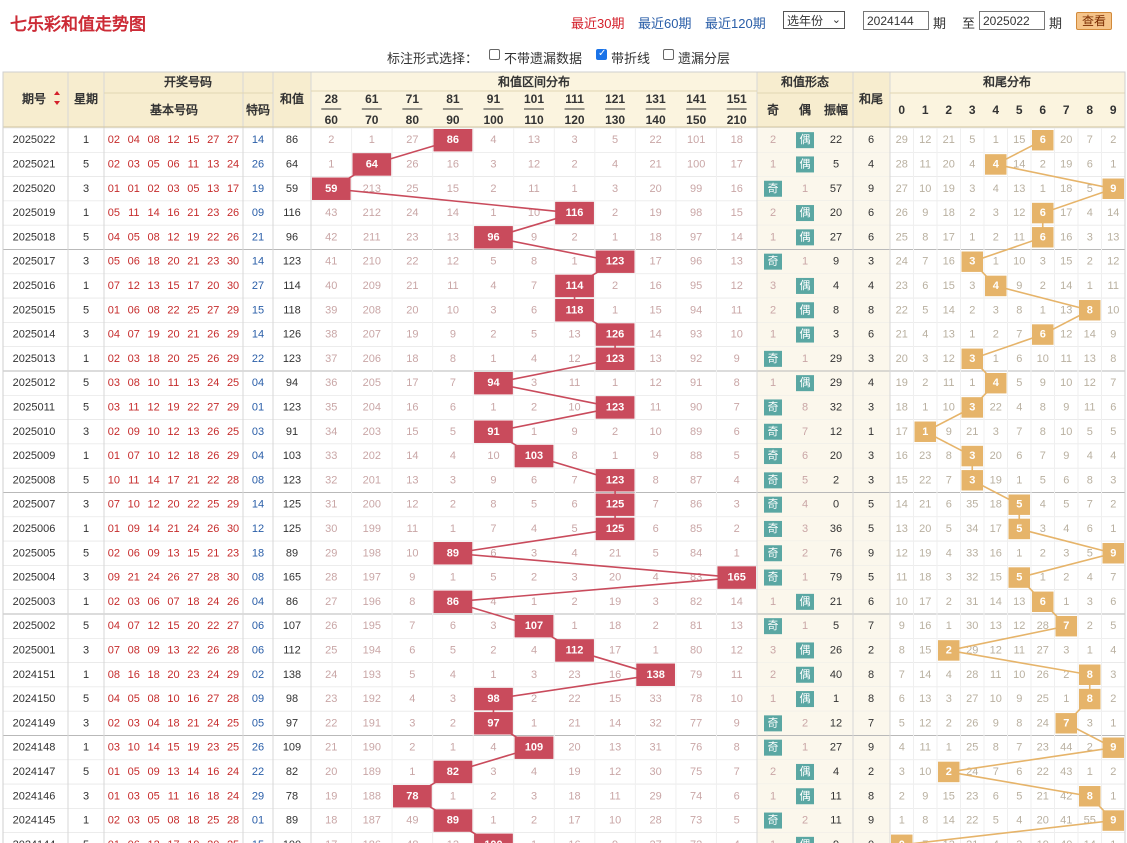  Describe the element at coordinates (696, 383) in the screenshot. I see `range-omission-cell: 91` at that location.